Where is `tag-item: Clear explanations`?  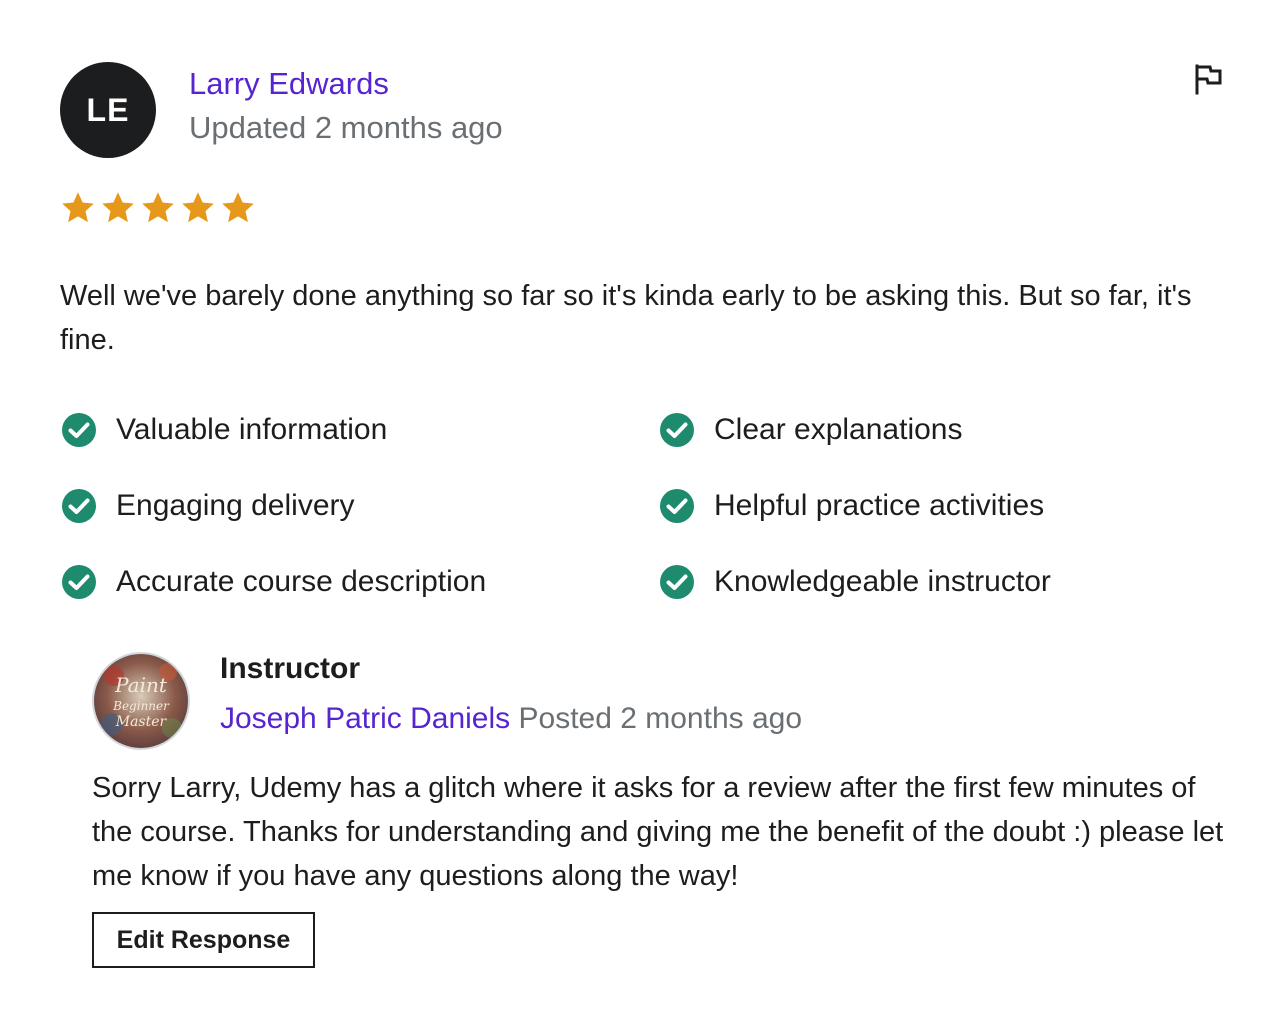 tag-item: Clear explanations is located at coordinates (944, 430).